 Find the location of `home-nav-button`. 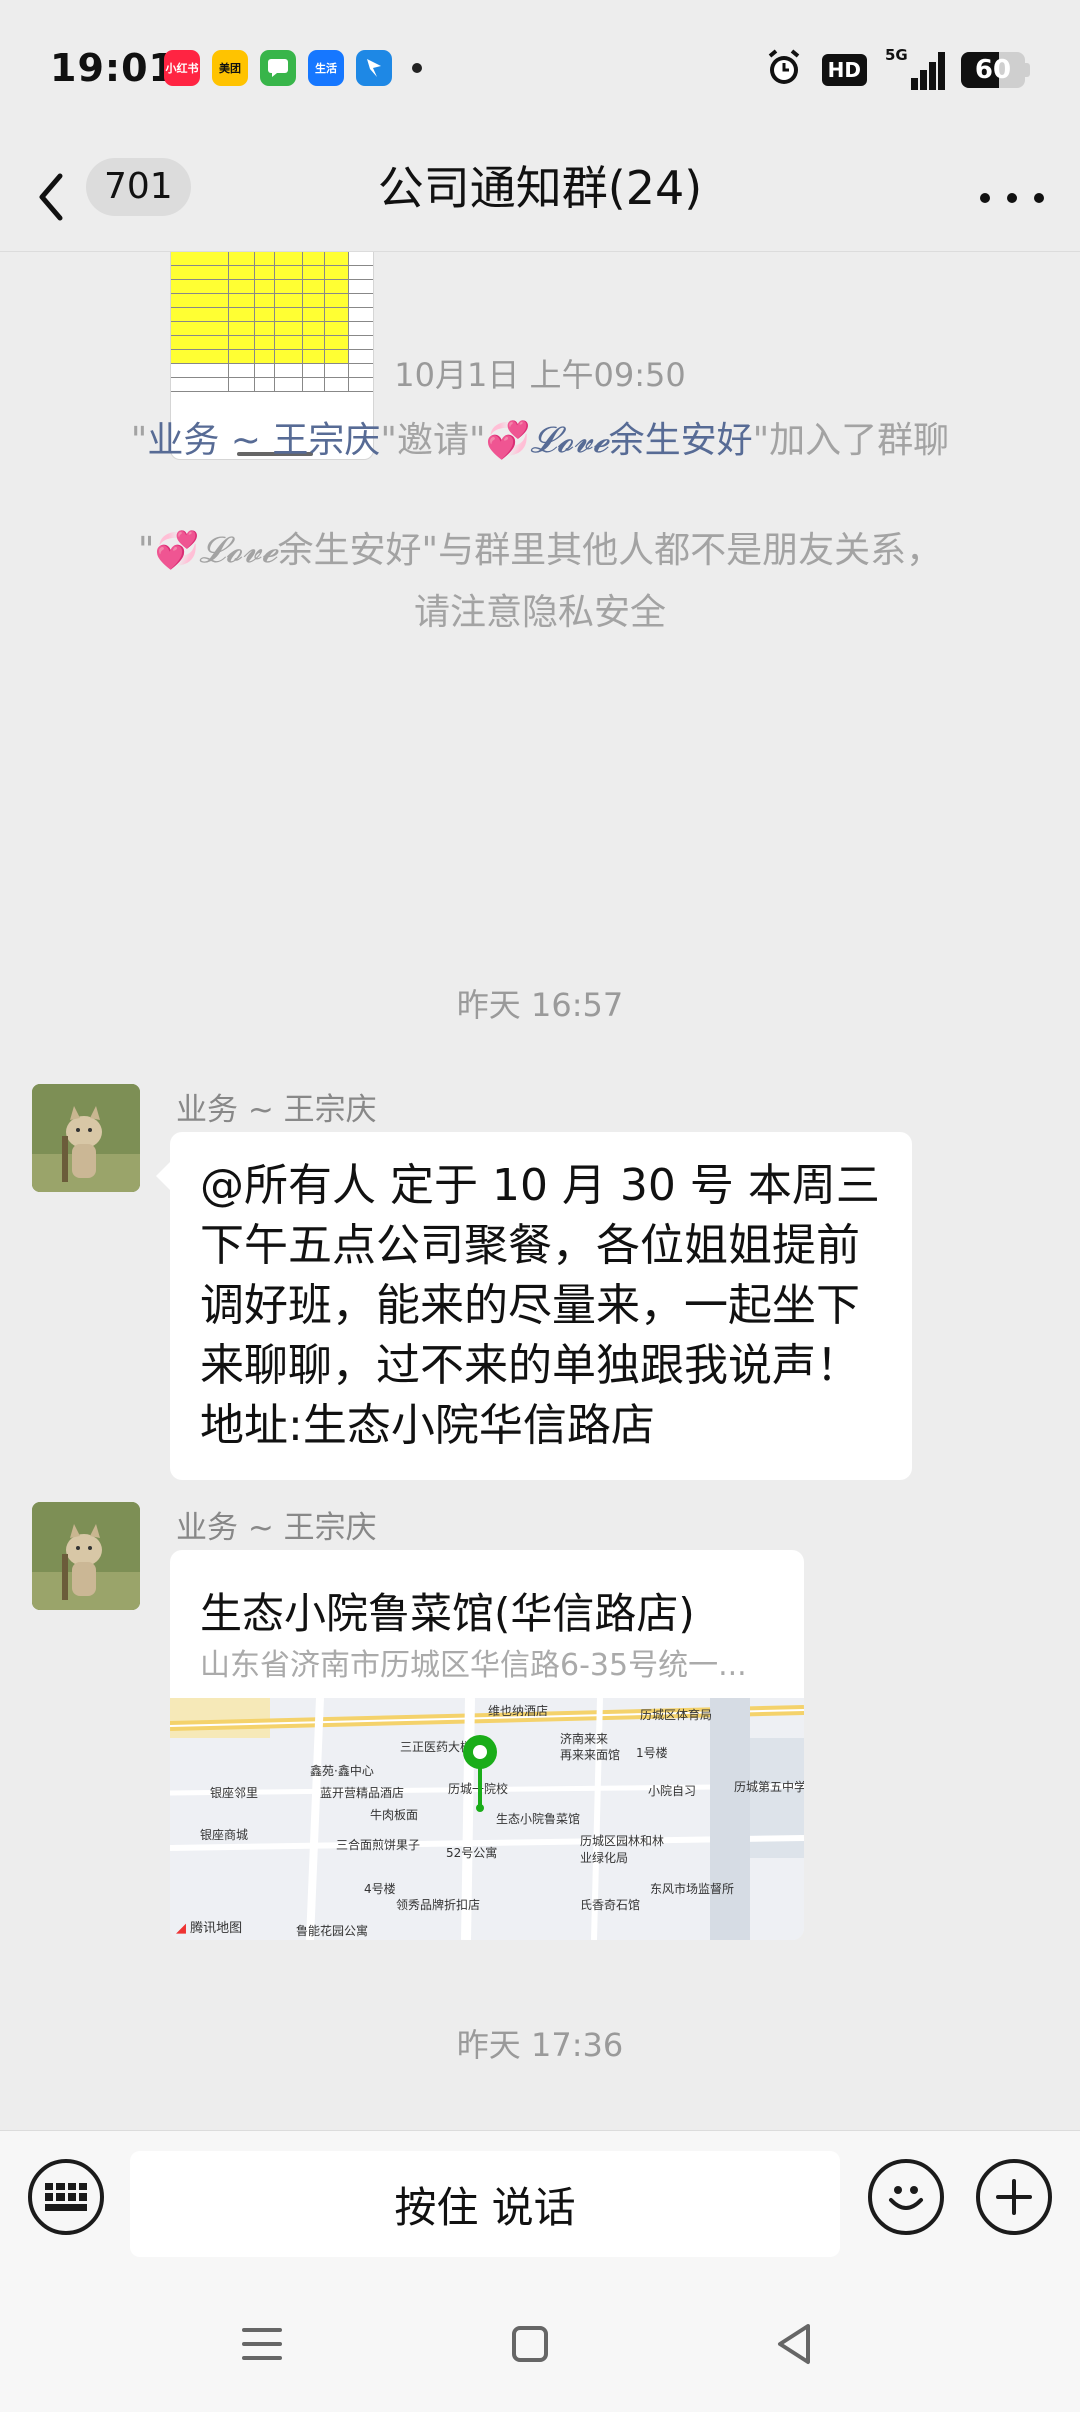

home-nav-button is located at coordinates (530, 2344).